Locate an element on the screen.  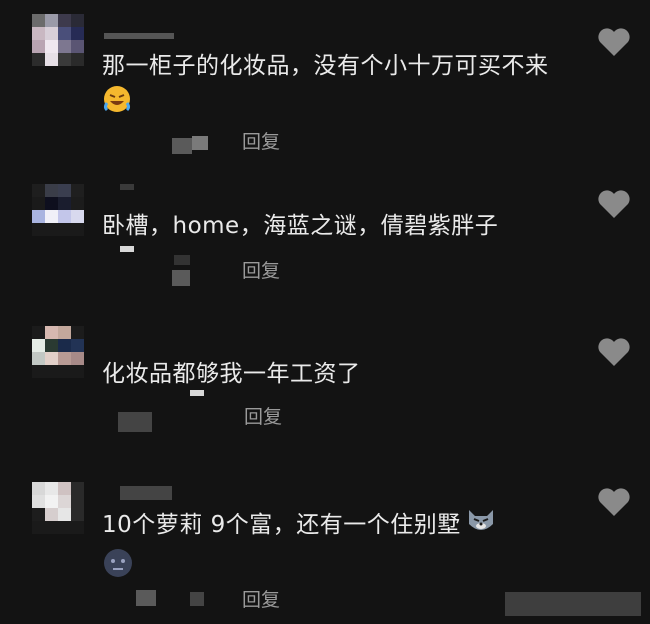
wolf-emoji is located at coordinates (481, 525).